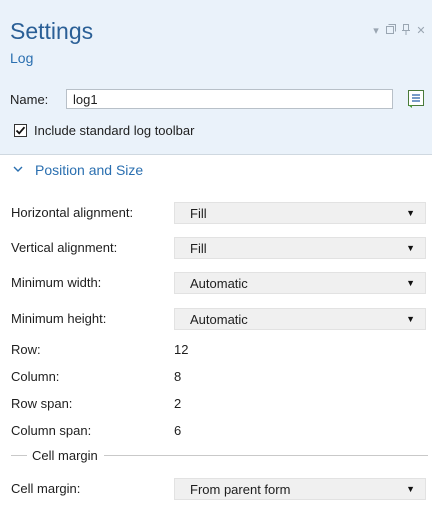  I want to click on column-label: Column:, so click(35, 376).